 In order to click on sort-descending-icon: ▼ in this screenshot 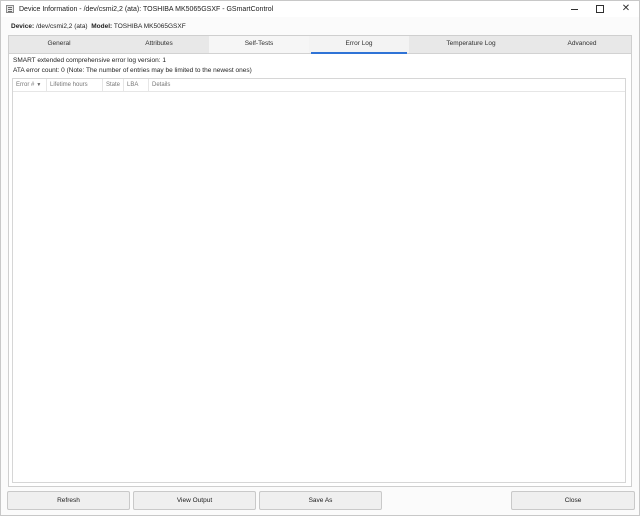, I will do `click(39, 85)`.